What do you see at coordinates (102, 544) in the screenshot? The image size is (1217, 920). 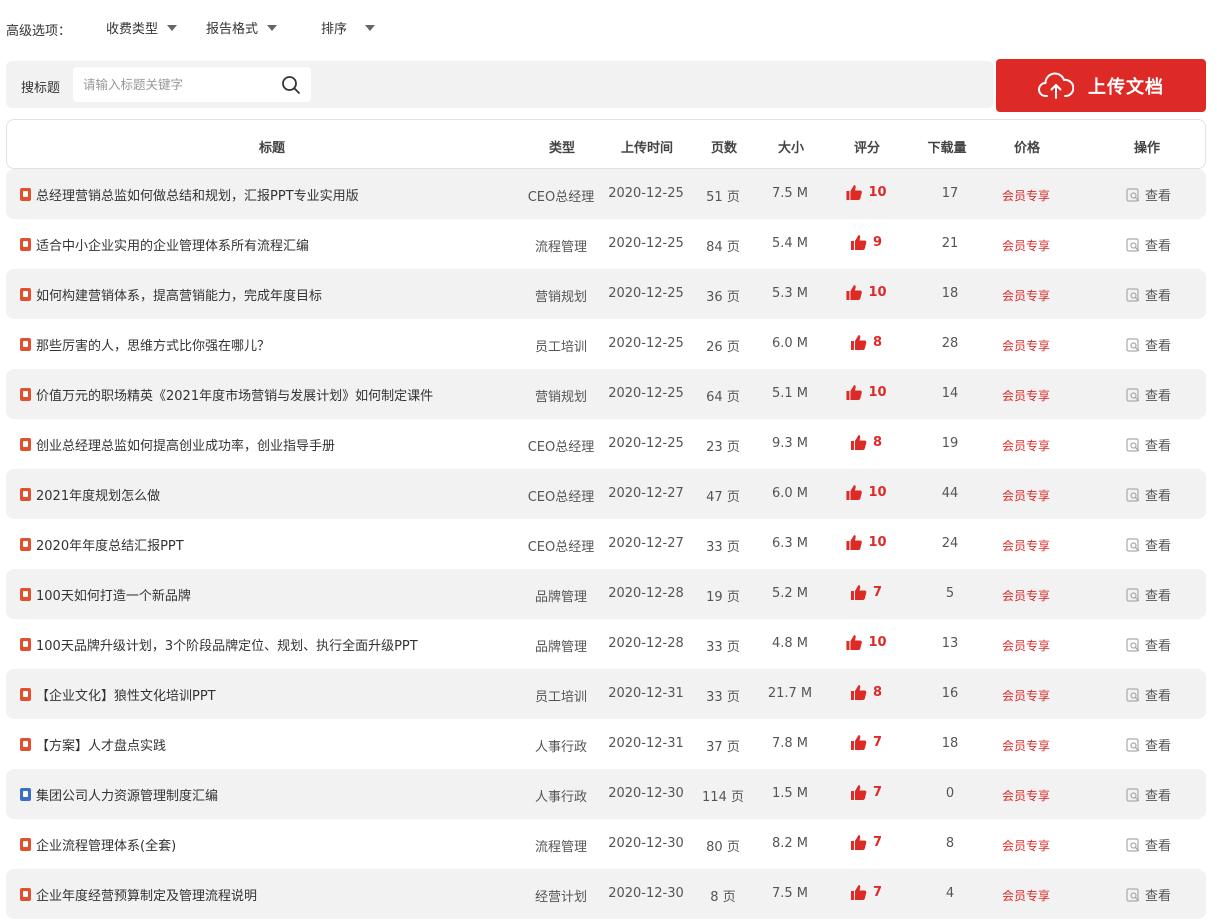 I see `document-title-link: 2020年年度总结汇报PPT` at bounding box center [102, 544].